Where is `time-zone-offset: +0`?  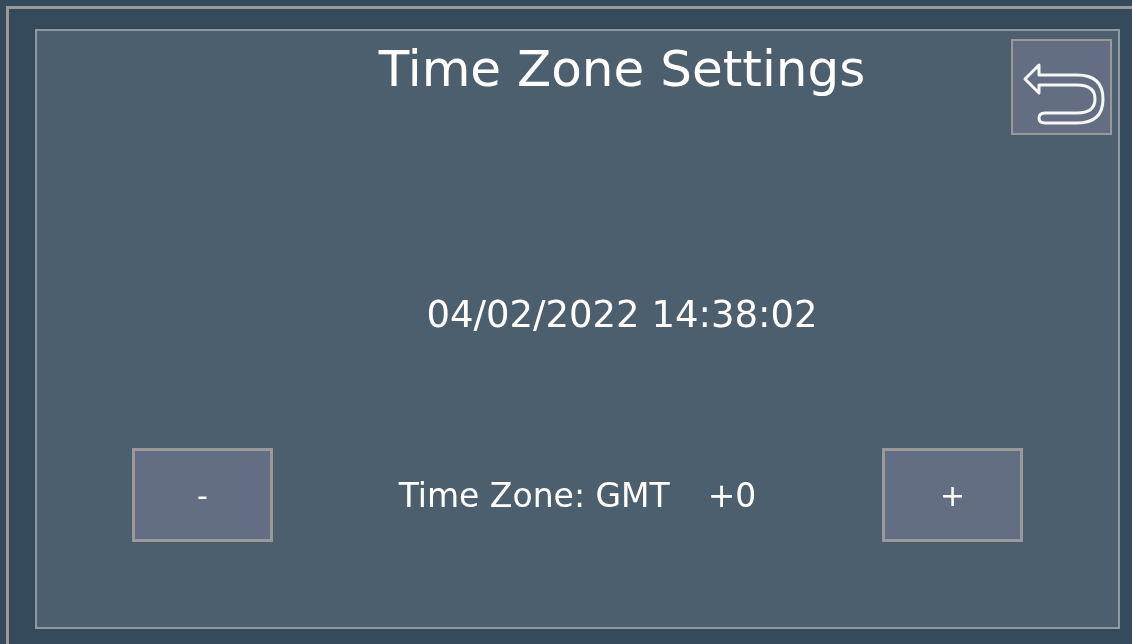 time-zone-offset: +0 is located at coordinates (732, 495).